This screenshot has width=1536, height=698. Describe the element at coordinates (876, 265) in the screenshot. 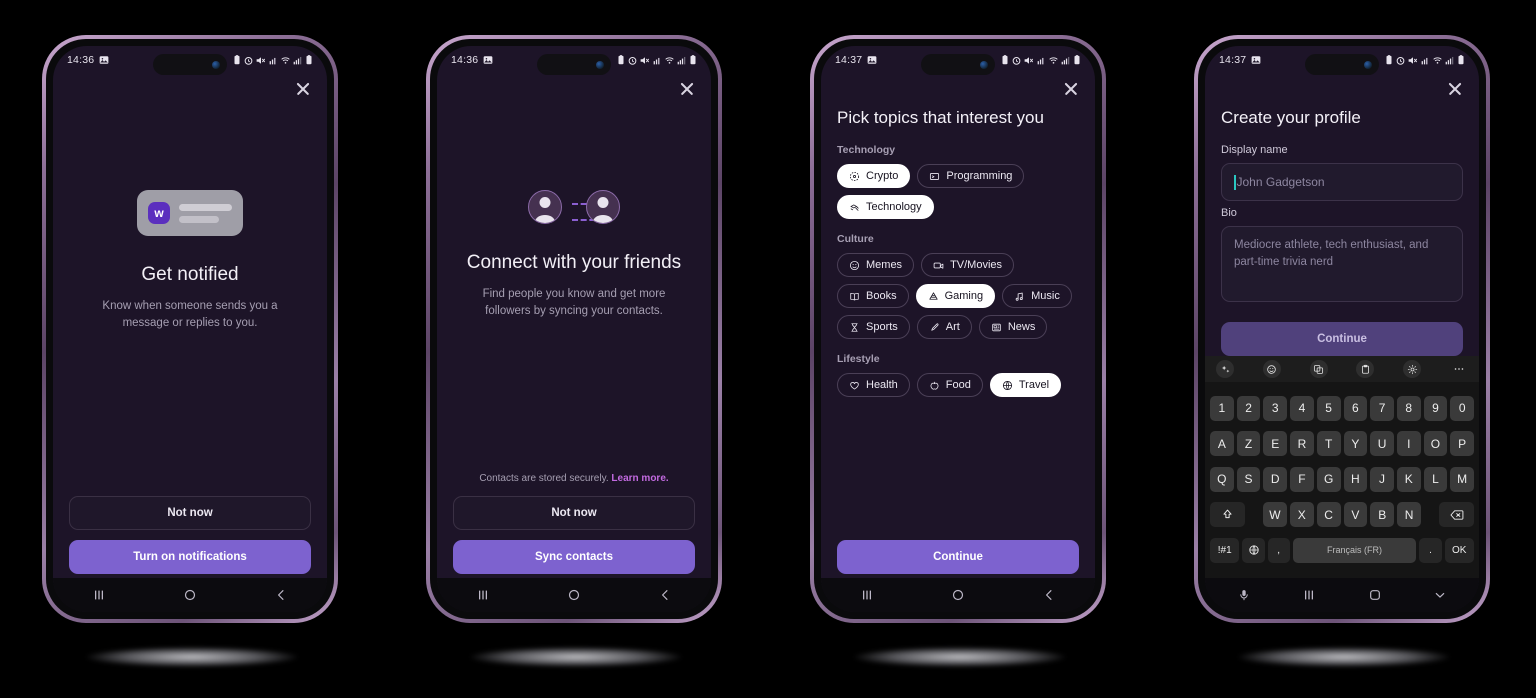

I see `chip-memes: Memes` at that location.